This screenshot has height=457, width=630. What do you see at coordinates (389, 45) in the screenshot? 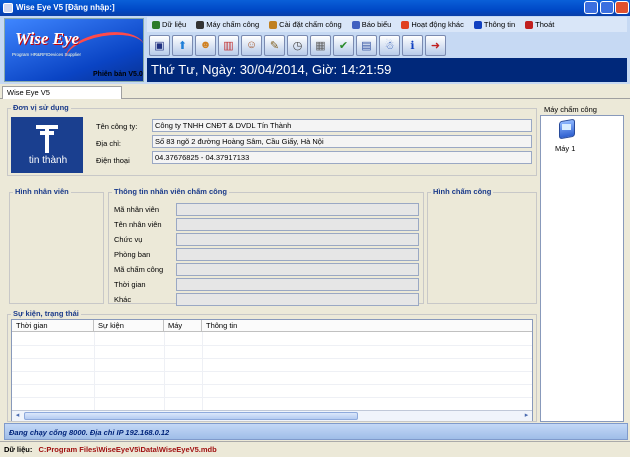
I see `user-info-icon: ☃` at bounding box center [389, 45].